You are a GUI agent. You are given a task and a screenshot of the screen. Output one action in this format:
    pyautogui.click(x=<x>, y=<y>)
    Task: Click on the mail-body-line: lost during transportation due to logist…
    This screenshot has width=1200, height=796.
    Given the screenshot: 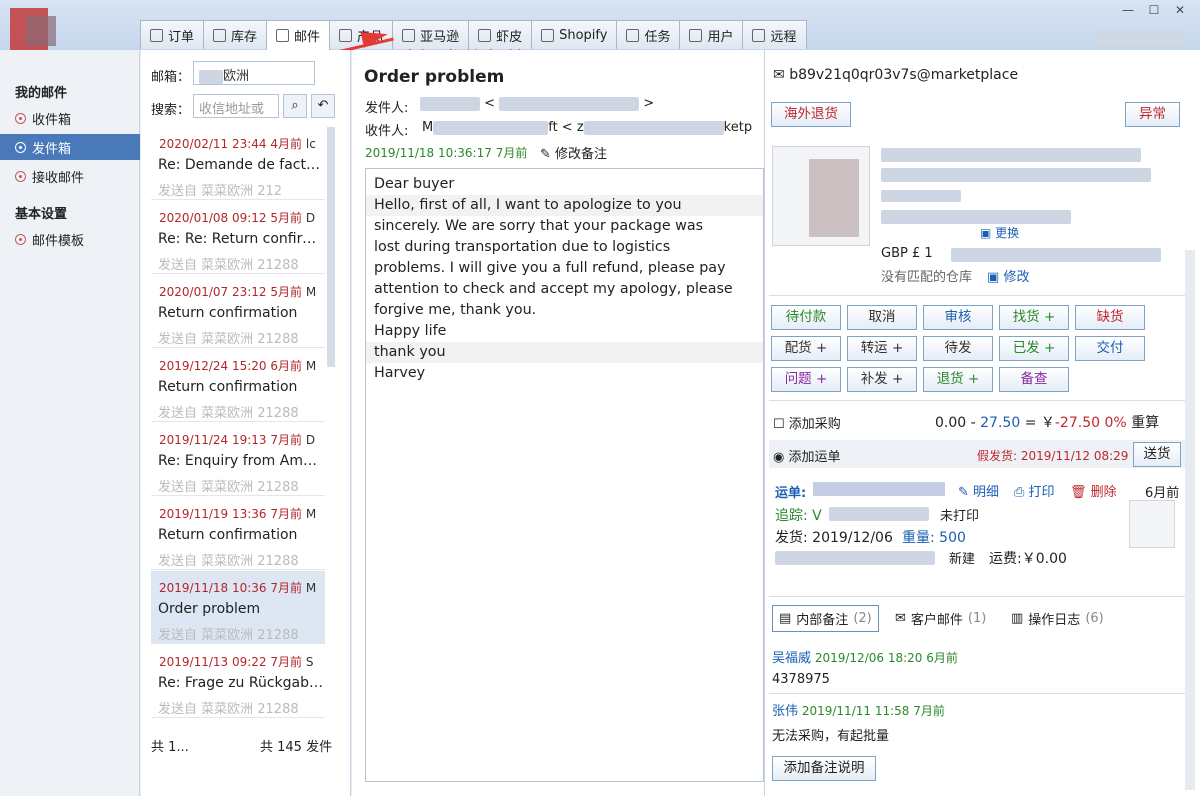 What is the action you would take?
    pyautogui.click(x=522, y=247)
    